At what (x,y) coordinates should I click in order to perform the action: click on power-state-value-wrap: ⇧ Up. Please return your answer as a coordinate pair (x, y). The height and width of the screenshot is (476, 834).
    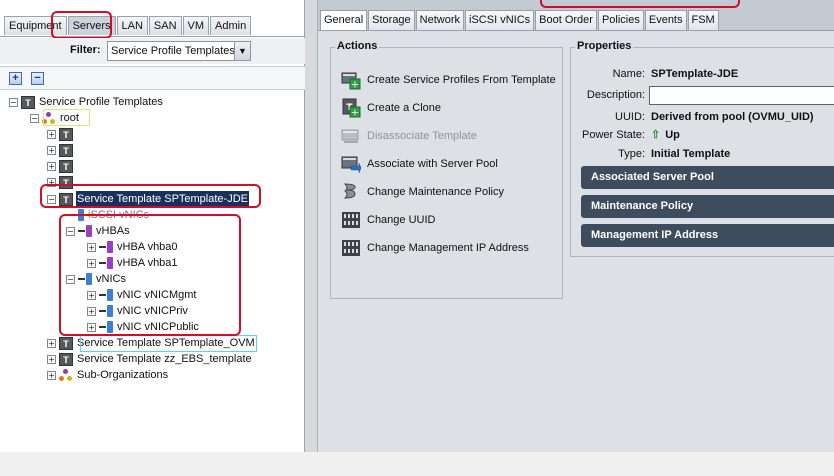
    Looking at the image, I should click on (665, 135).